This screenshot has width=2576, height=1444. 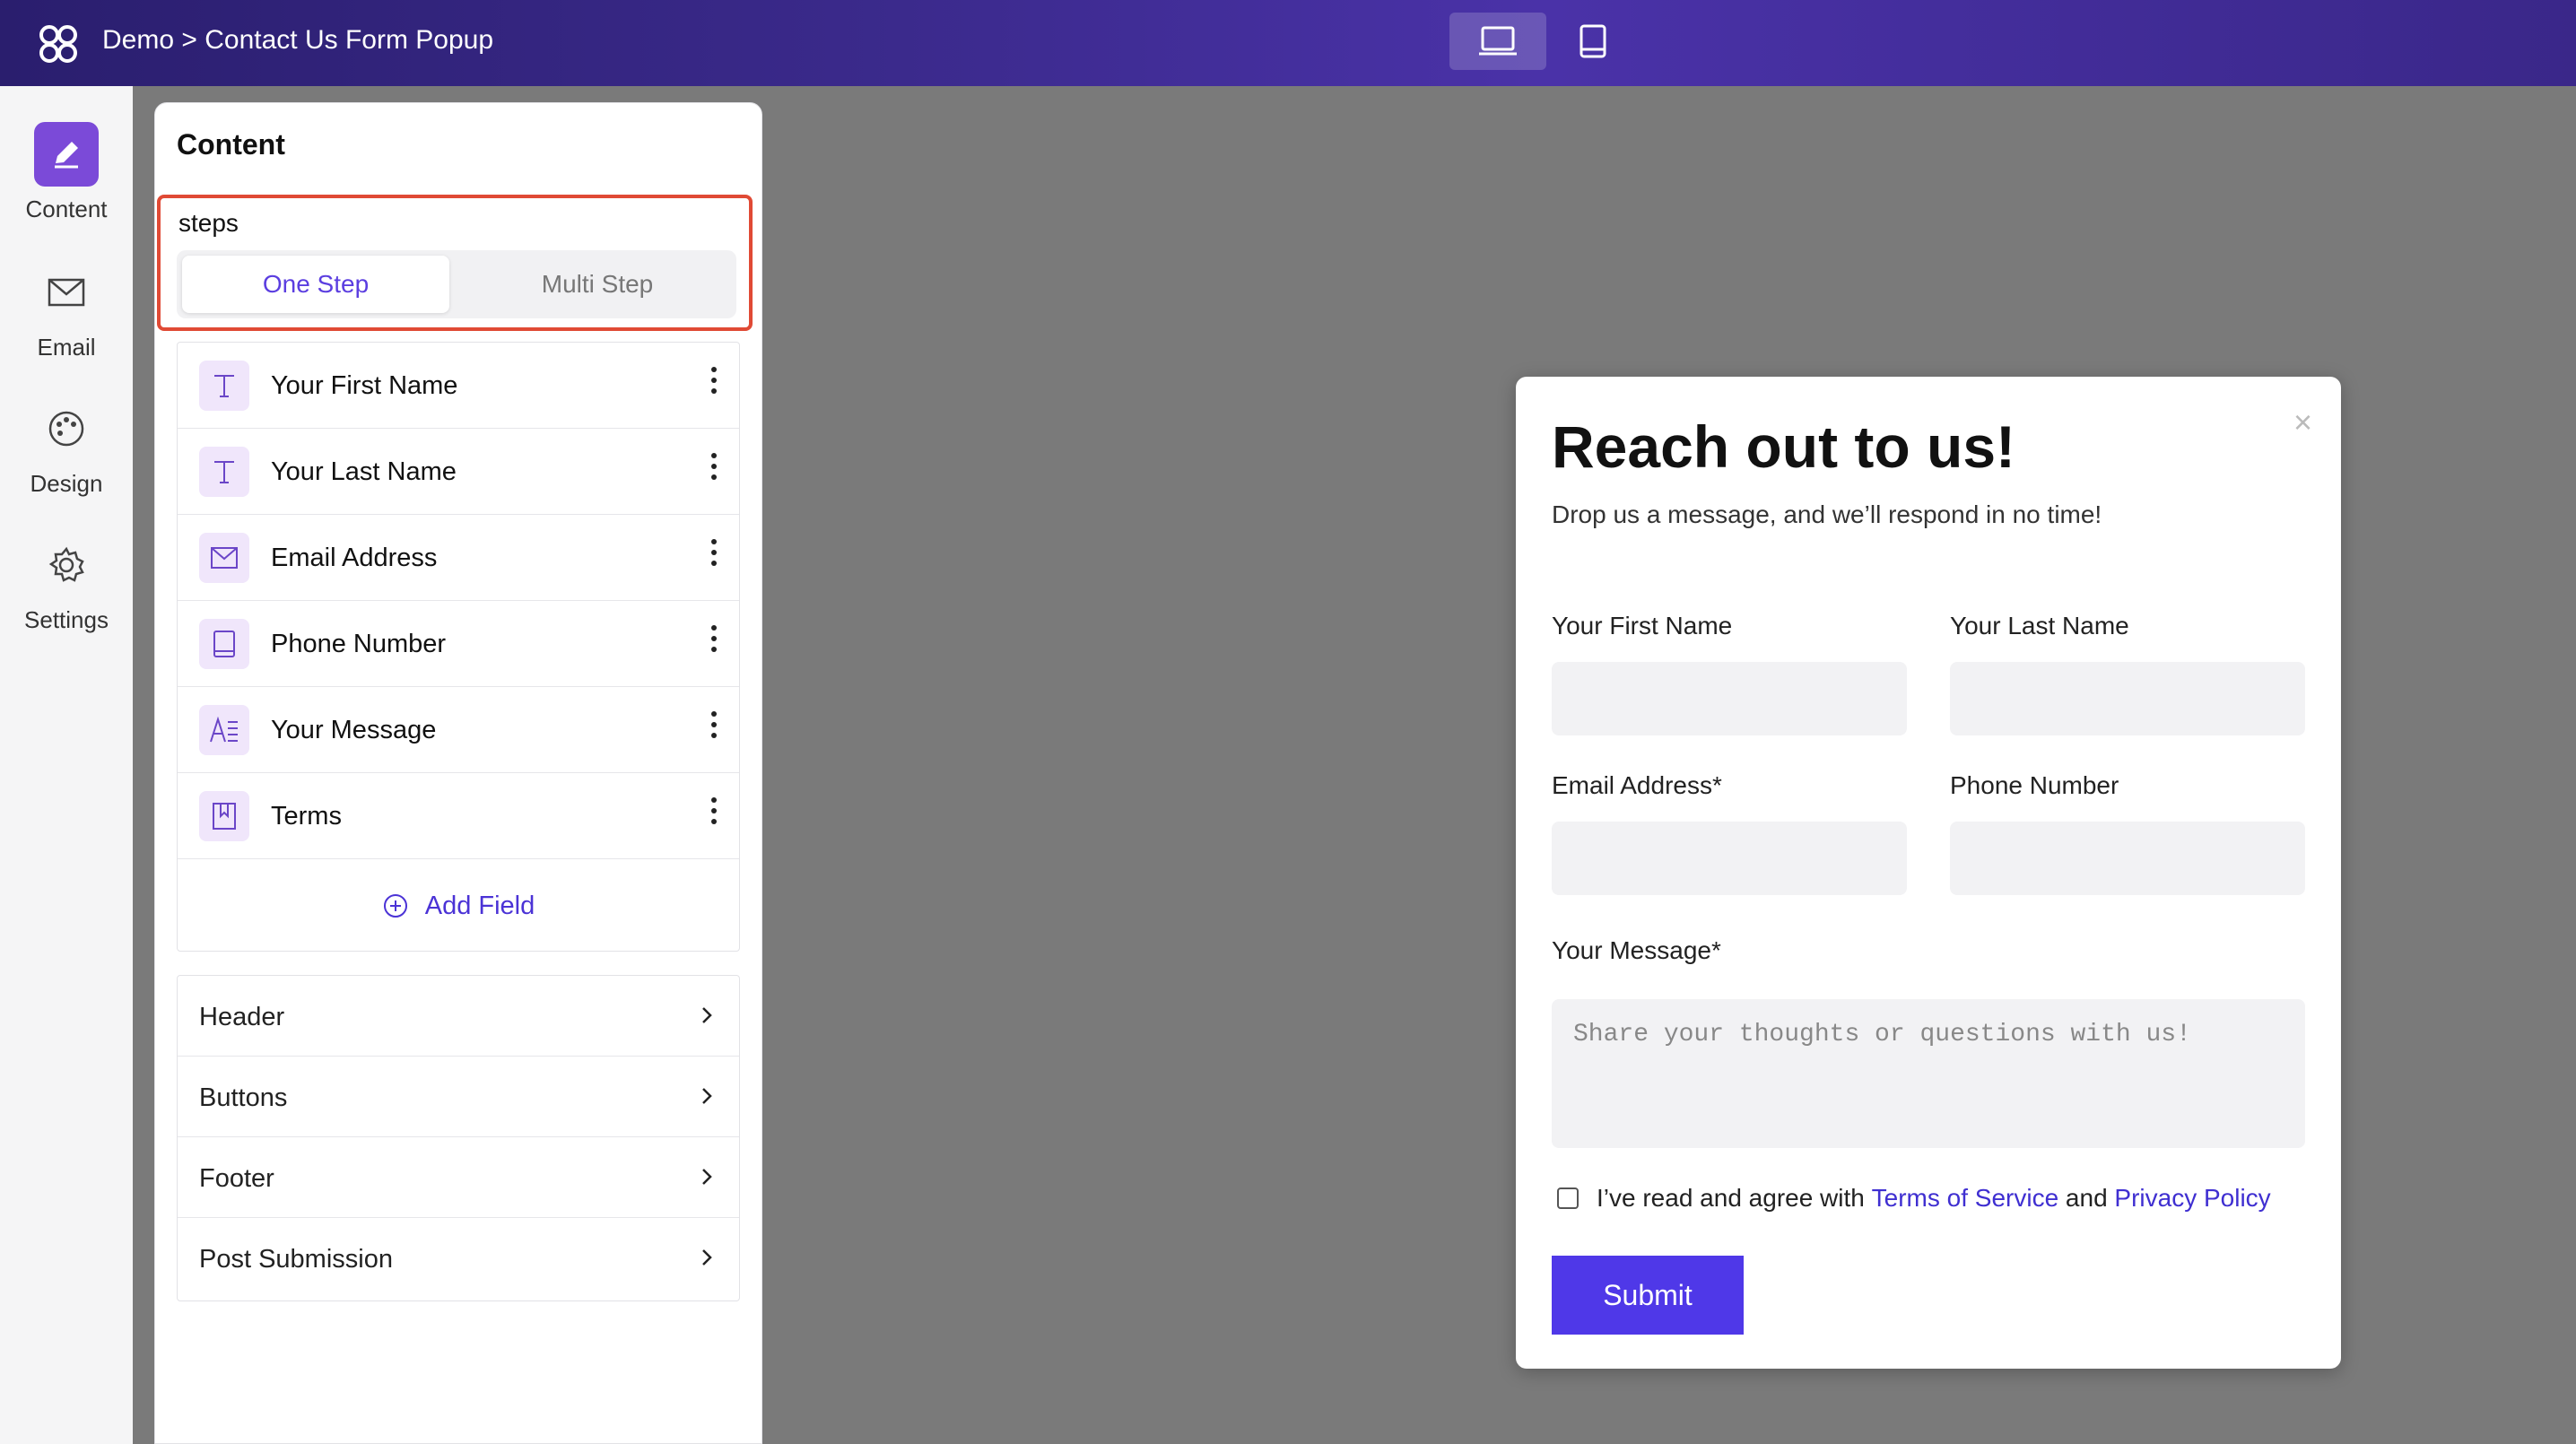 What do you see at coordinates (458, 644) in the screenshot?
I see `field-row-phone: Phone Number` at bounding box center [458, 644].